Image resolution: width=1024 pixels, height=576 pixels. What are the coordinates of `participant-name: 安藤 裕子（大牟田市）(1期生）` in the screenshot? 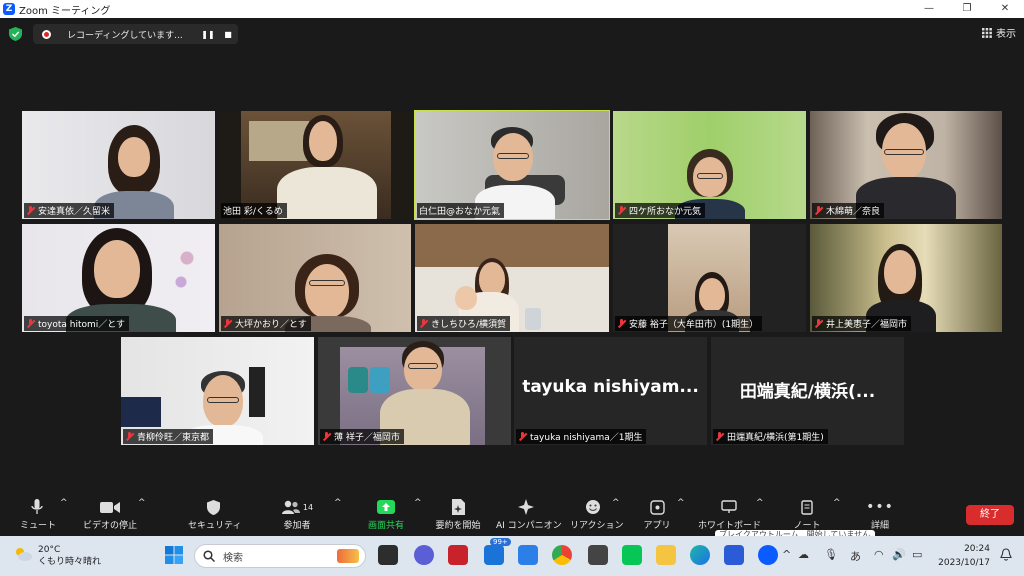 It's located at (694, 325).